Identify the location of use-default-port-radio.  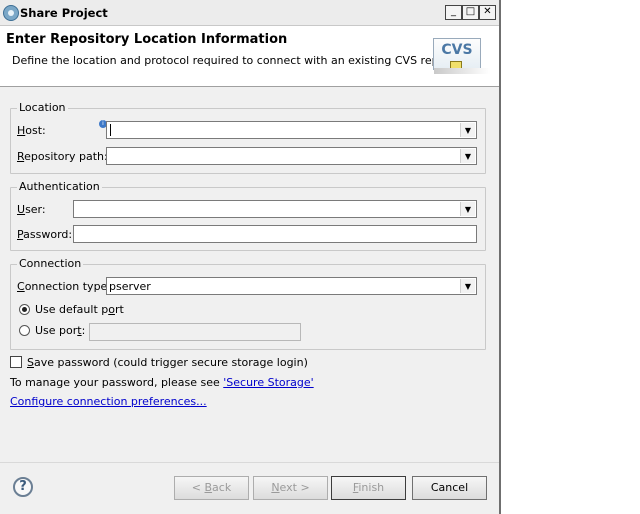
(24, 309).